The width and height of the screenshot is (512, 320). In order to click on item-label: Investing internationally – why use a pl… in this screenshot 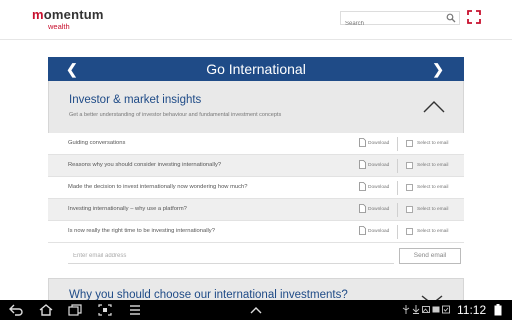, I will do `click(127, 209)`.